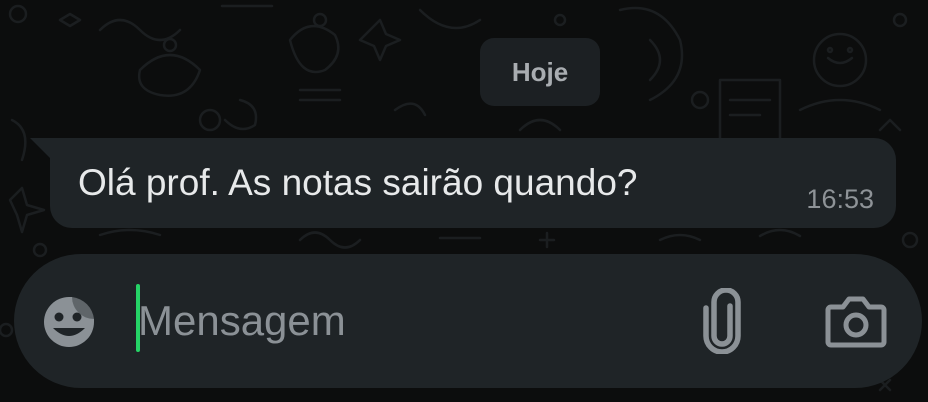  I want to click on date-separator: Hoje, so click(540, 72).